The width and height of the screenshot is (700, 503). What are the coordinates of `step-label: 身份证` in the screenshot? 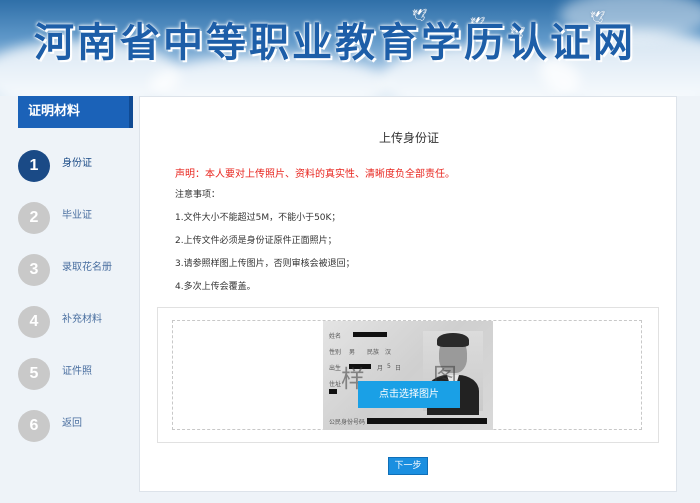 It's located at (77, 163).